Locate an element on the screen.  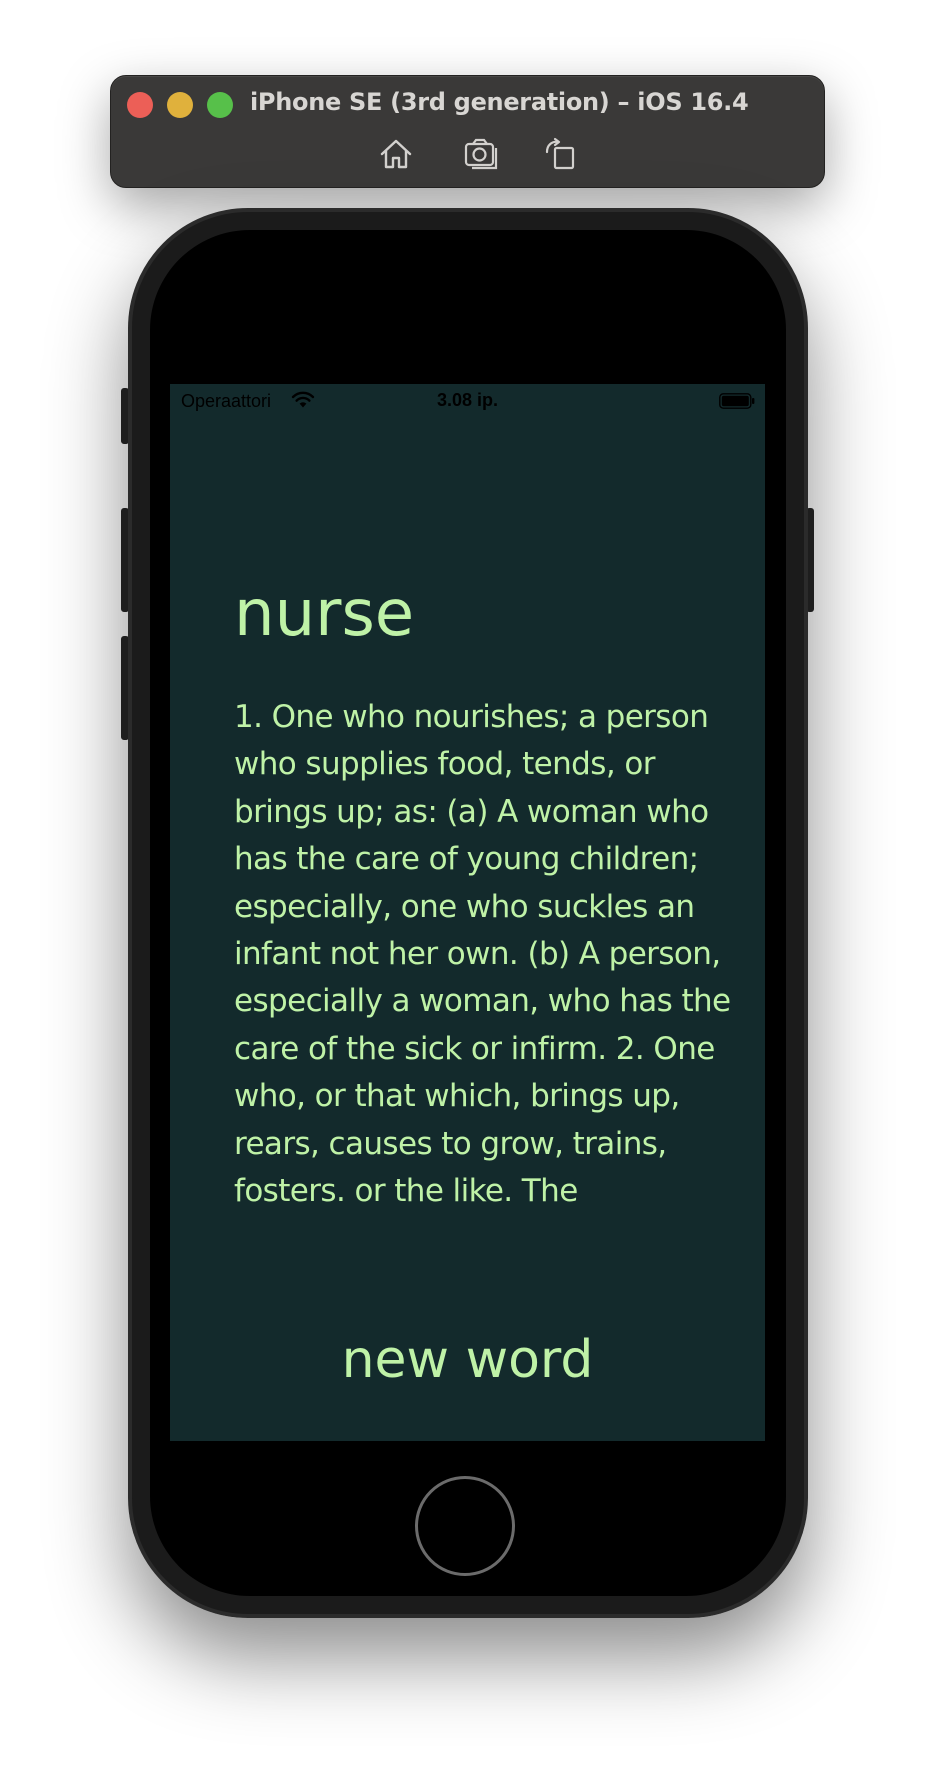
battery-icon is located at coordinates (737, 401).